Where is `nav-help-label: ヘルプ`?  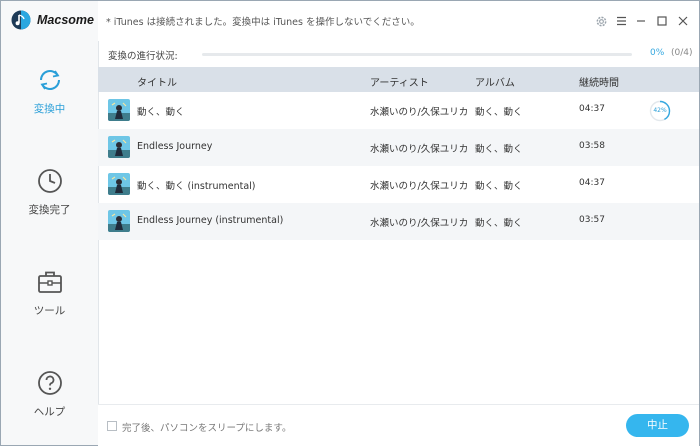 nav-help-label: ヘルプ is located at coordinates (49, 412).